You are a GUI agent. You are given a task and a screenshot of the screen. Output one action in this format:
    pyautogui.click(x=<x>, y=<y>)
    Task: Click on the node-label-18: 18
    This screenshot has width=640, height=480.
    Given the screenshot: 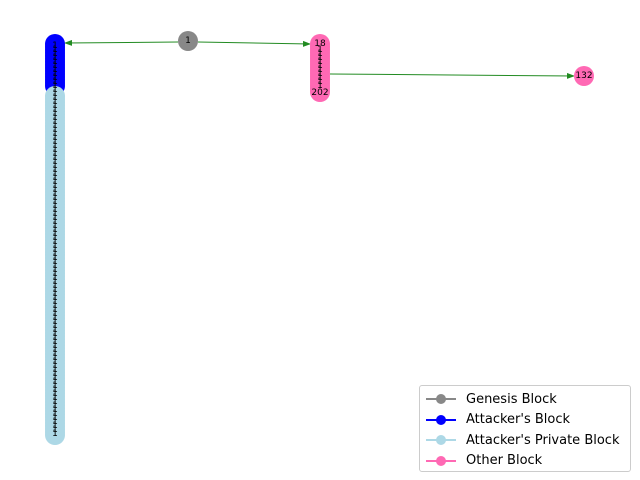 What is the action you would take?
    pyautogui.click(x=320, y=44)
    